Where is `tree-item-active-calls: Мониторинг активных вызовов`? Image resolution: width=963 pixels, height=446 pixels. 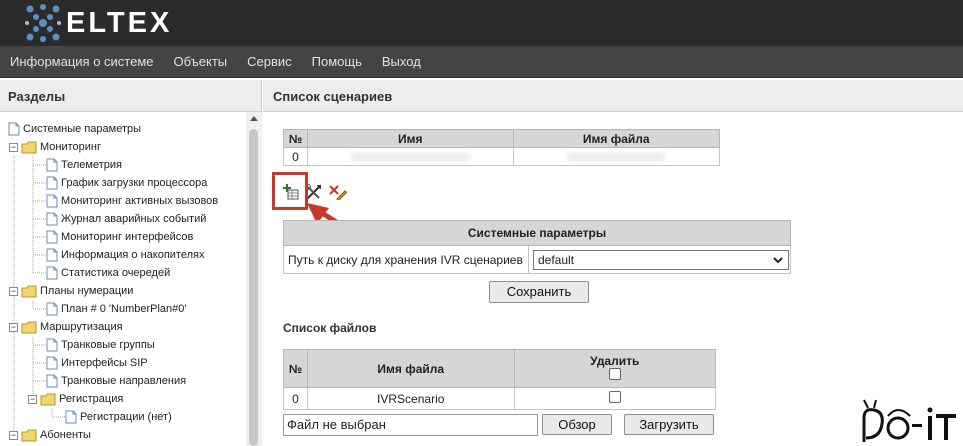
tree-item-active-calls: Мониторинг активных вызовов is located at coordinates (132, 201).